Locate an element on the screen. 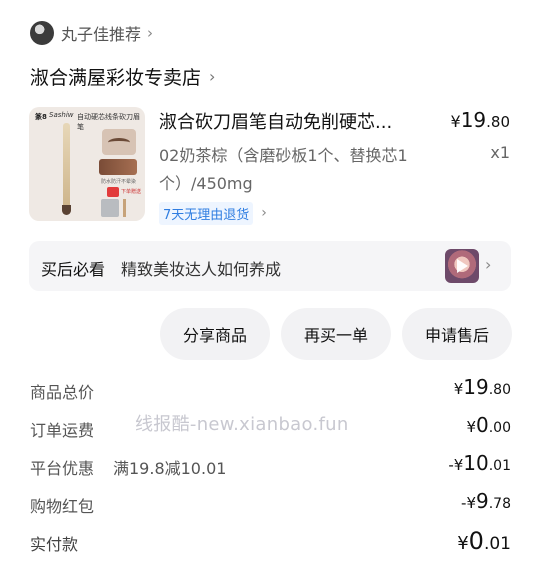 The width and height of the screenshot is (540, 566). play-icon is located at coordinates (462, 266).